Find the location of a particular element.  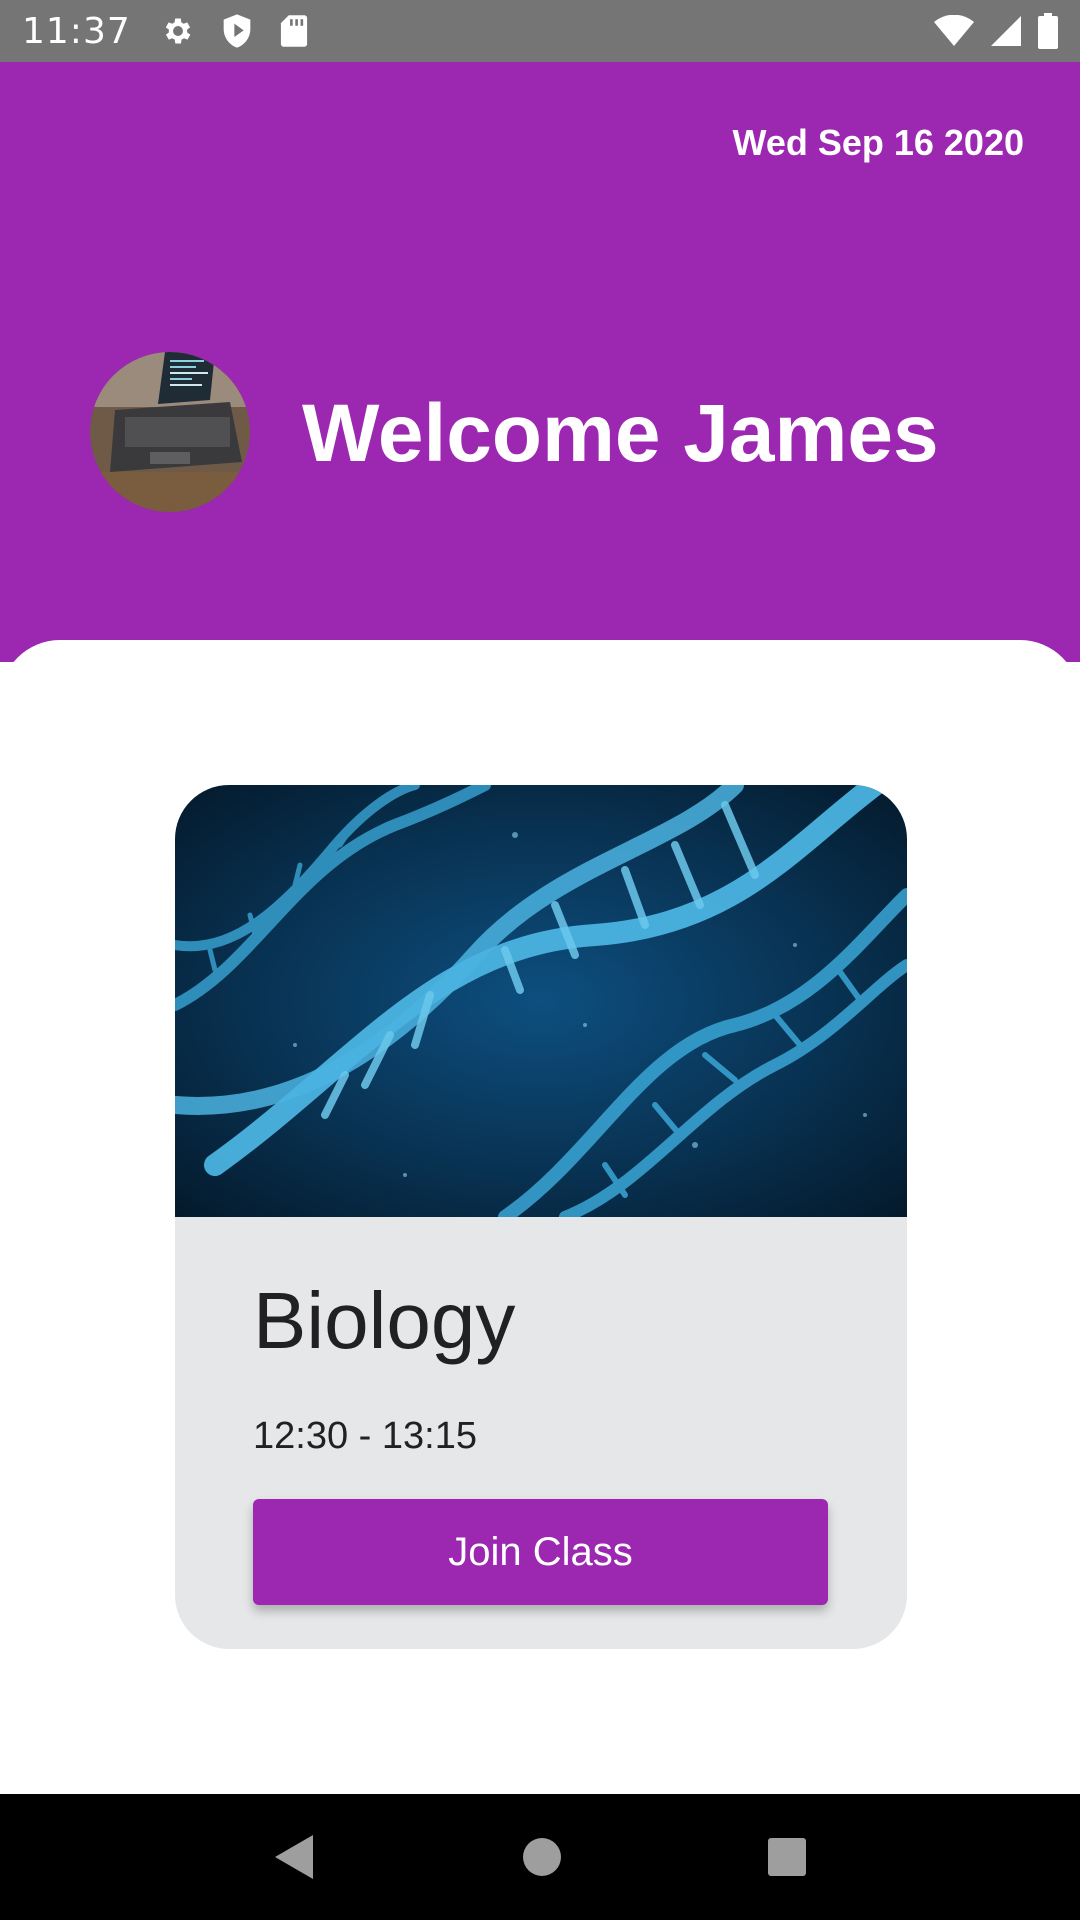

battery-icon is located at coordinates (1048, 31).